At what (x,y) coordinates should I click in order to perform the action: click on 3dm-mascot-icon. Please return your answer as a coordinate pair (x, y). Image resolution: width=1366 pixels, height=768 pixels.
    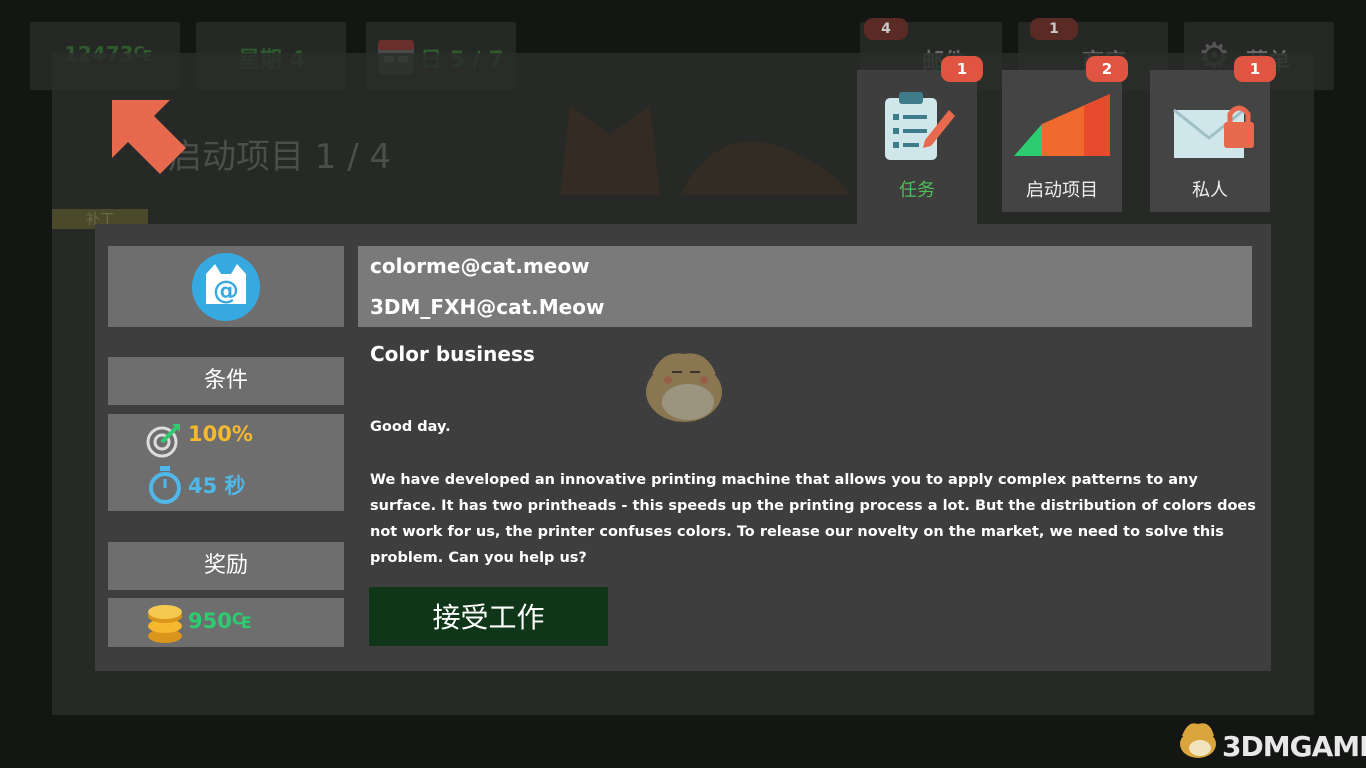
    Looking at the image, I should click on (1198, 740).